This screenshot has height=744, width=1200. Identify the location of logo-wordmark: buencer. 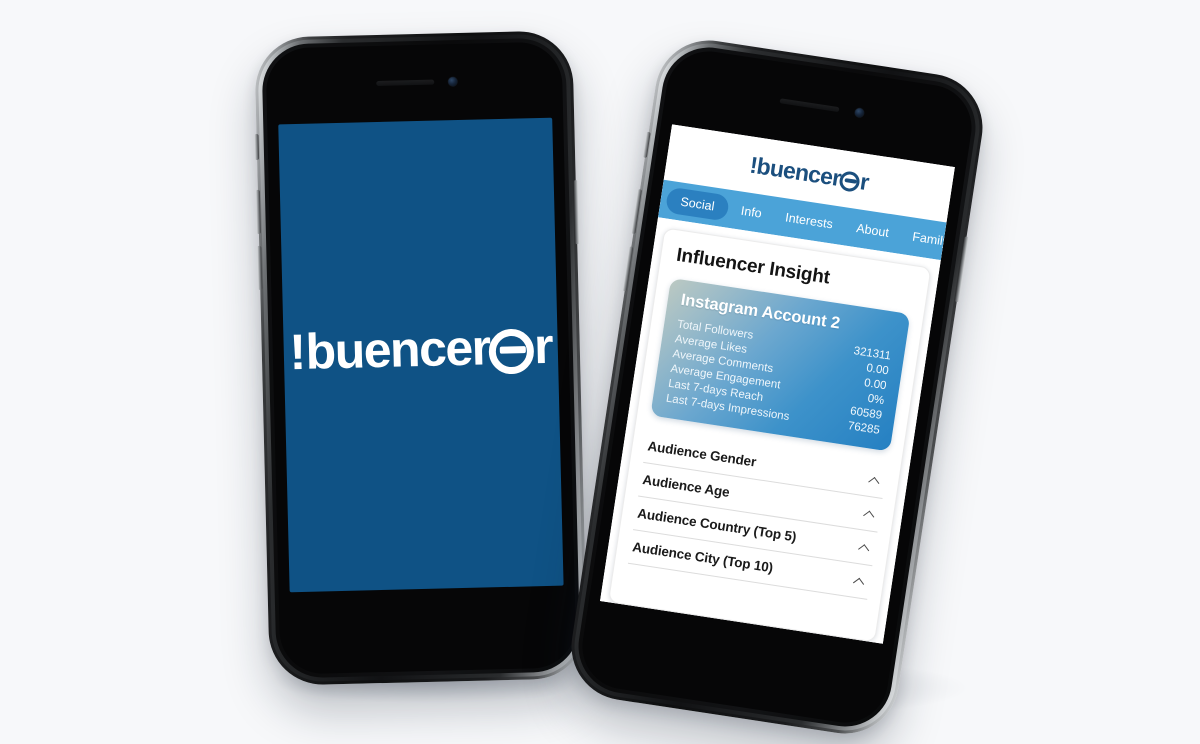
(397, 349).